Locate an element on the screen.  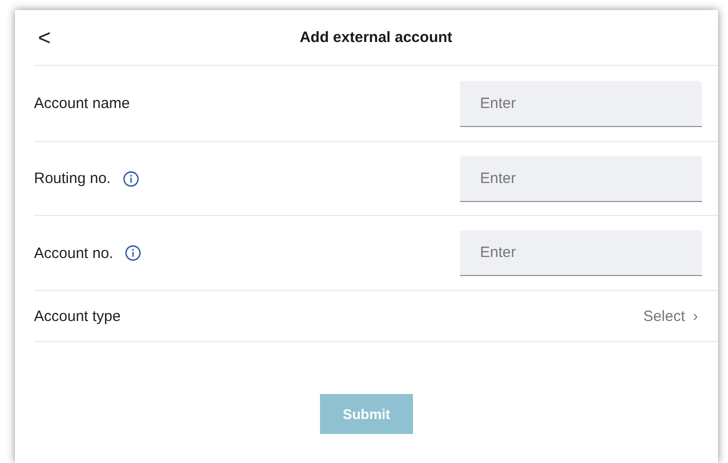
field-label: Routing no. is located at coordinates (72, 178).